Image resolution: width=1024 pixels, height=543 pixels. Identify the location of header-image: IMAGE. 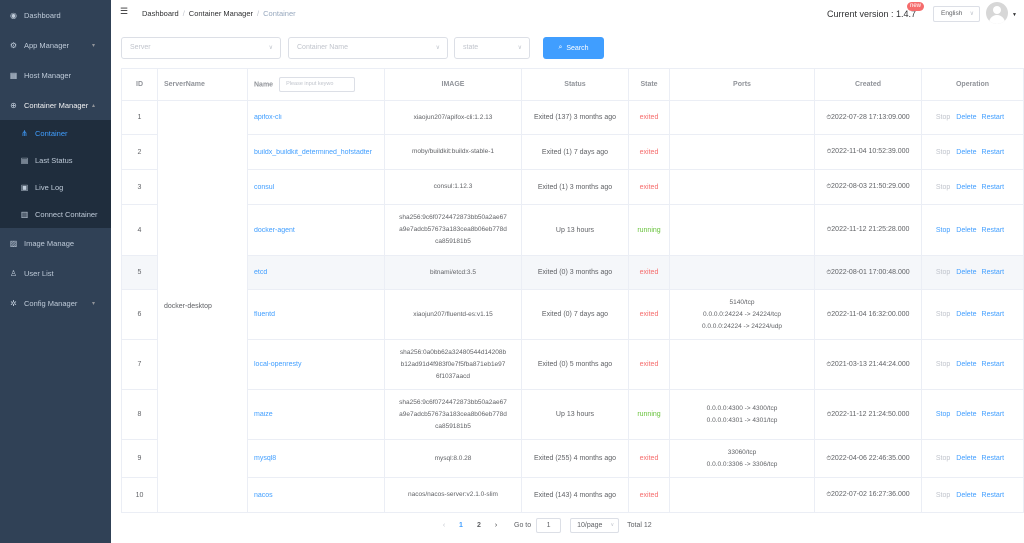
(453, 84).